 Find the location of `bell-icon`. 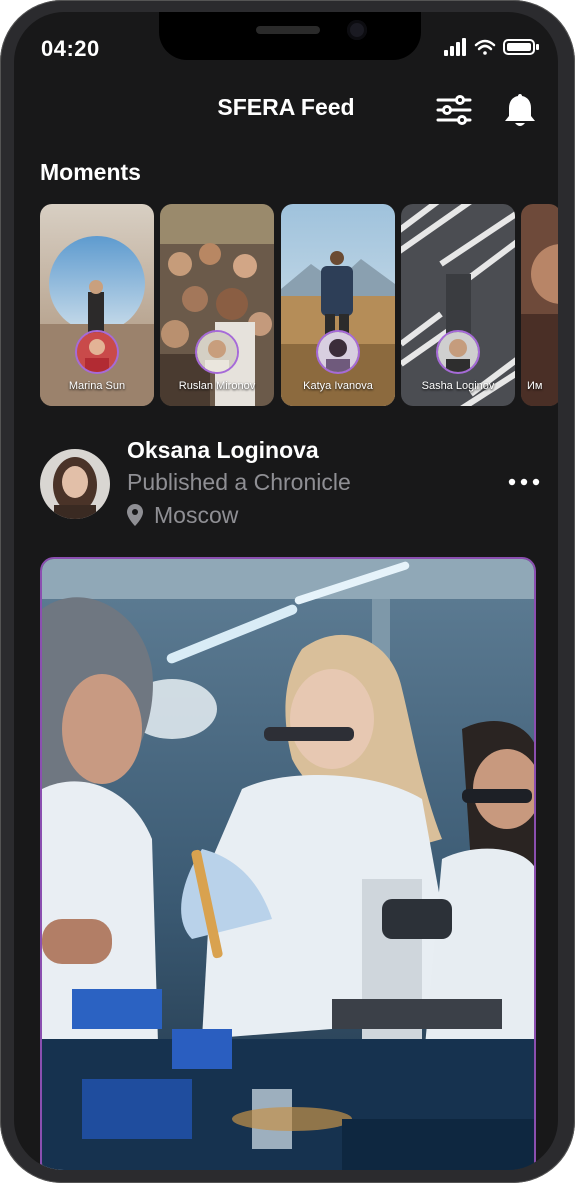

bell-icon is located at coordinates (520, 110).